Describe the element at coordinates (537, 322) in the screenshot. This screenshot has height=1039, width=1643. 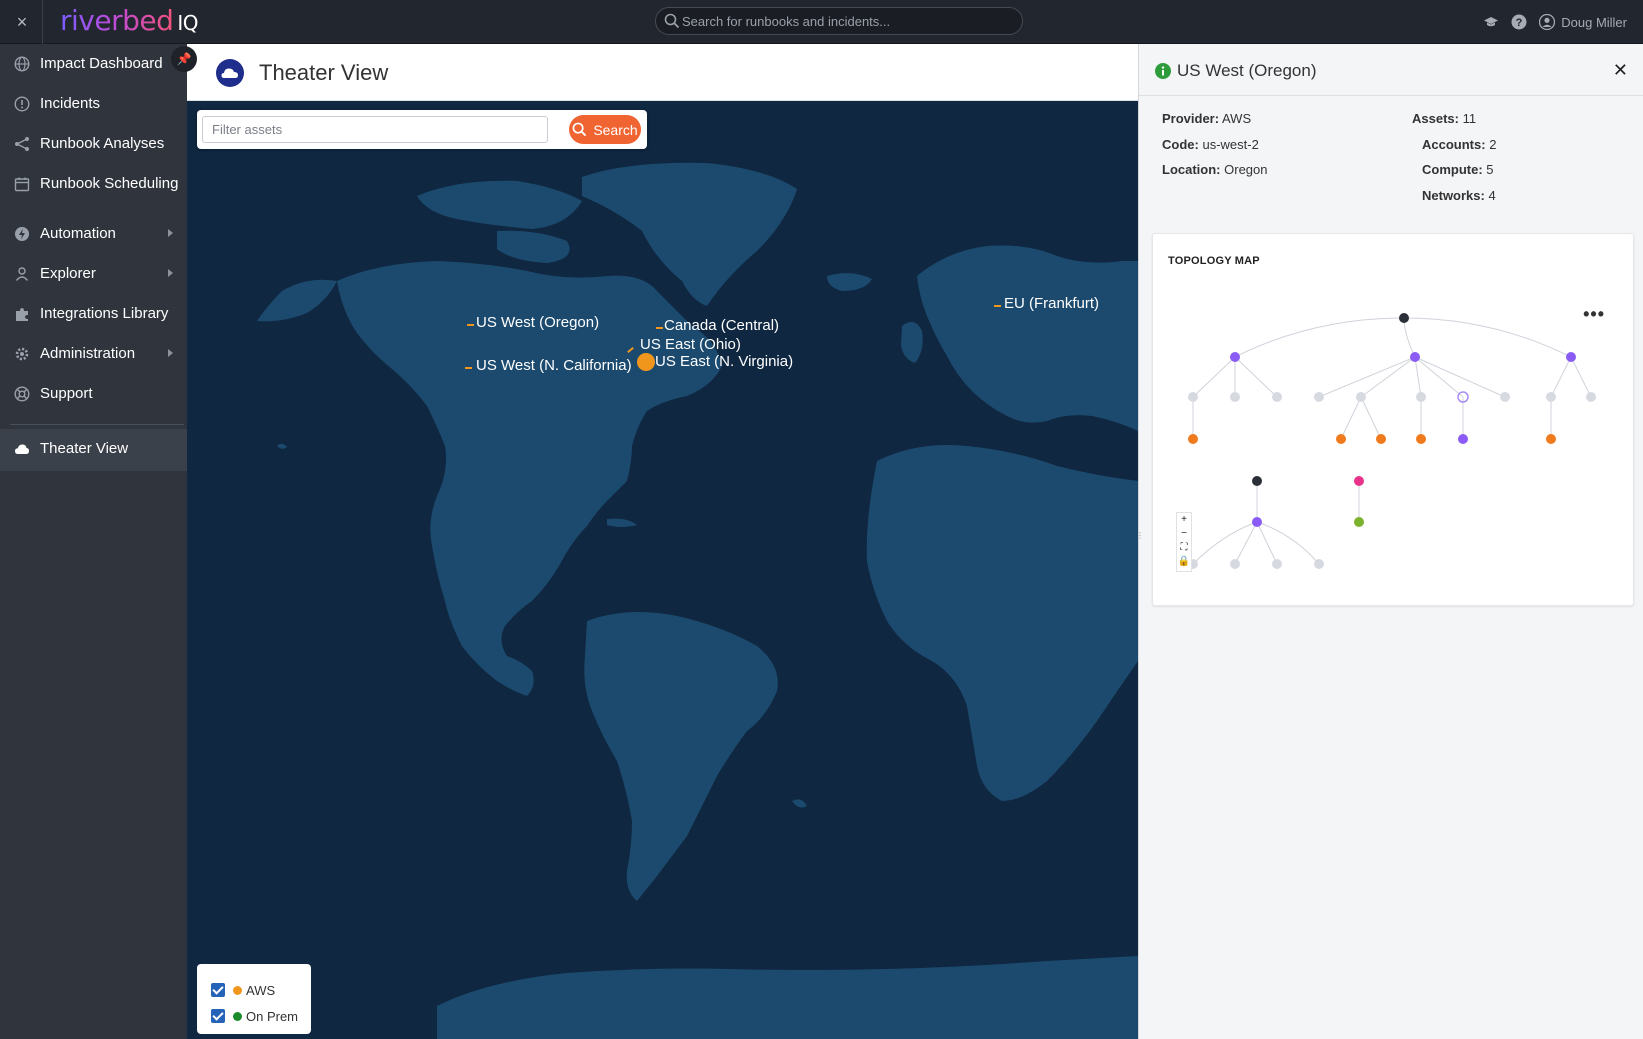
I see `region-label-us-west-oregon: US West (Oregon)` at that location.